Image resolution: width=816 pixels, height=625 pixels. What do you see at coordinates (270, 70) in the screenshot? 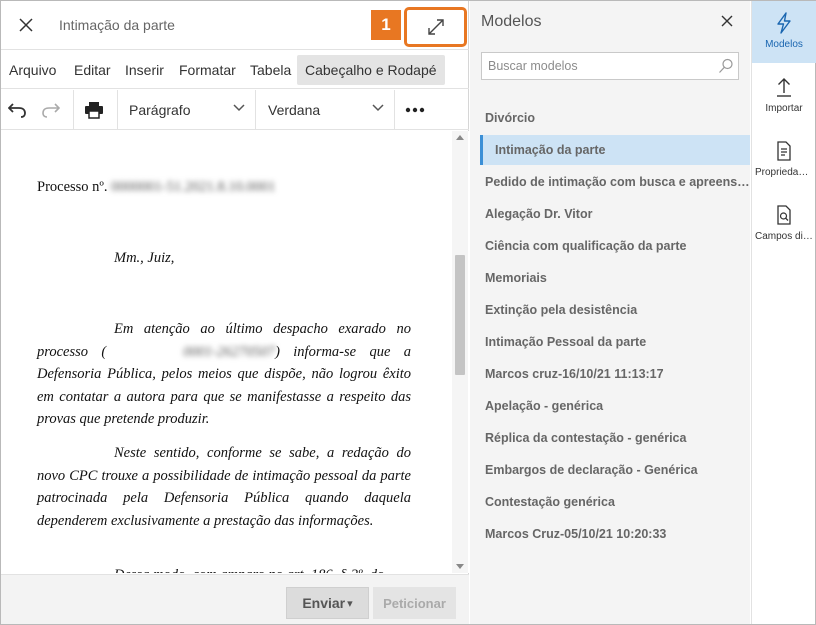
I see `menu-tabela: Tabela` at bounding box center [270, 70].